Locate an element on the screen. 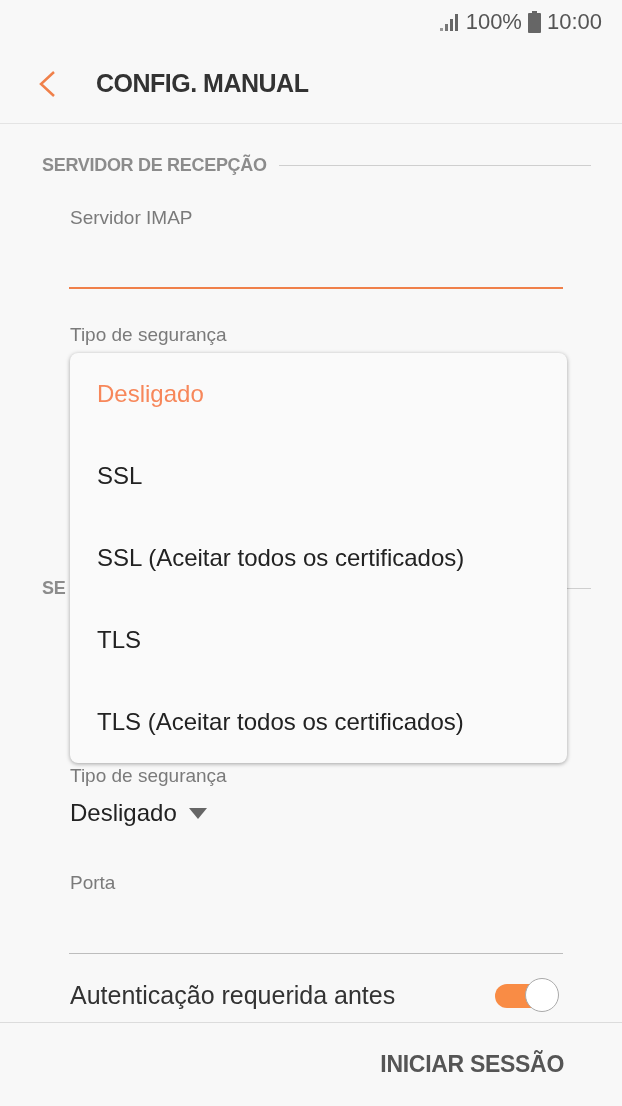 Image resolution: width=622 pixels, height=1106 pixels. menu-option: TLS (Aceitar todos os certificados) is located at coordinates (318, 722).